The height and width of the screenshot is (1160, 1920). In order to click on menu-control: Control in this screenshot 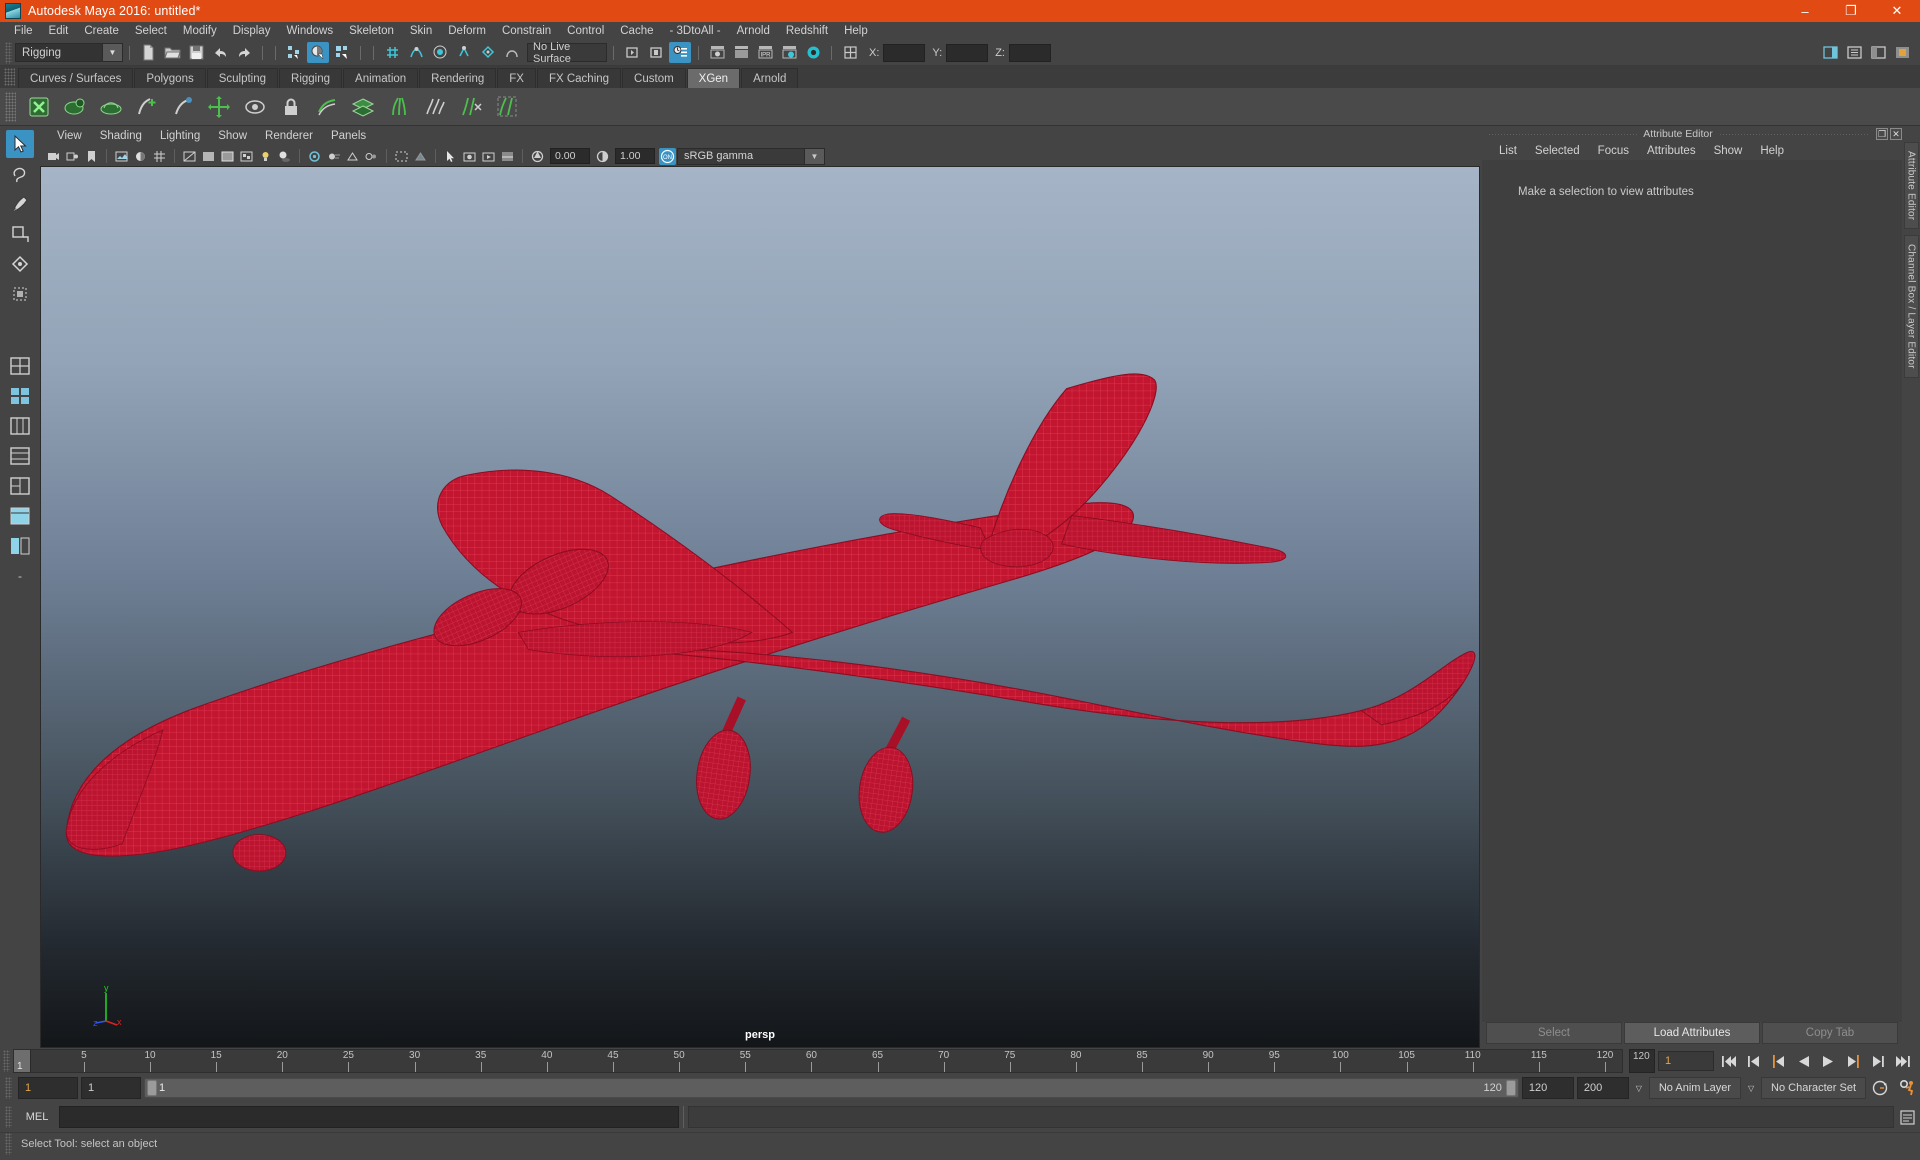, I will do `click(585, 31)`.